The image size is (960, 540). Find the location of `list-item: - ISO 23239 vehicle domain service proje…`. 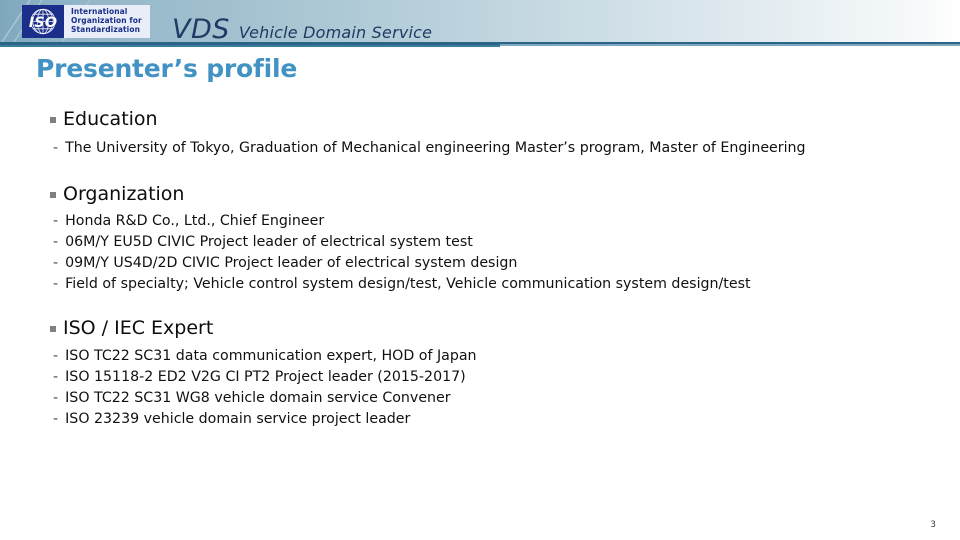

list-item: - ISO 23239 vehicle domain service proje… is located at coordinates (491, 419).